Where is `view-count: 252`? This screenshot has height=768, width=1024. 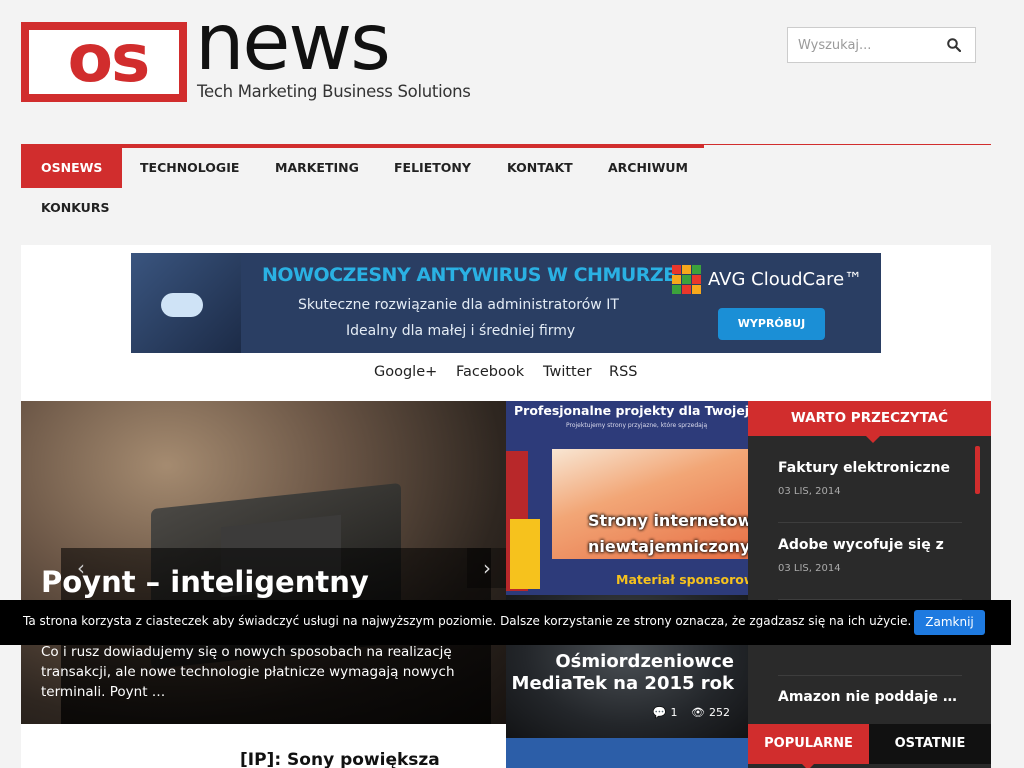
view-count: 252 is located at coordinates (719, 712).